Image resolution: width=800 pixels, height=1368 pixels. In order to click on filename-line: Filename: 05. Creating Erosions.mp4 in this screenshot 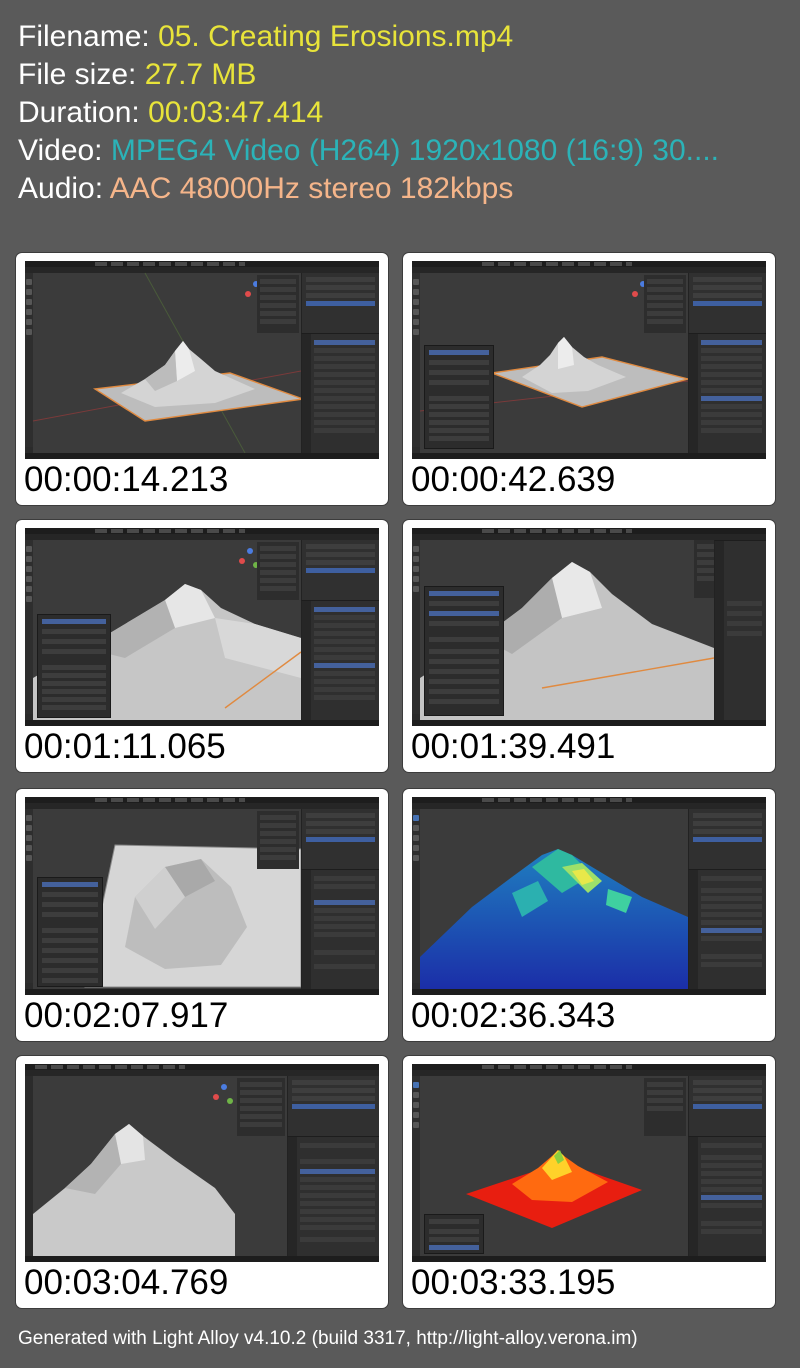, I will do `click(368, 37)`.